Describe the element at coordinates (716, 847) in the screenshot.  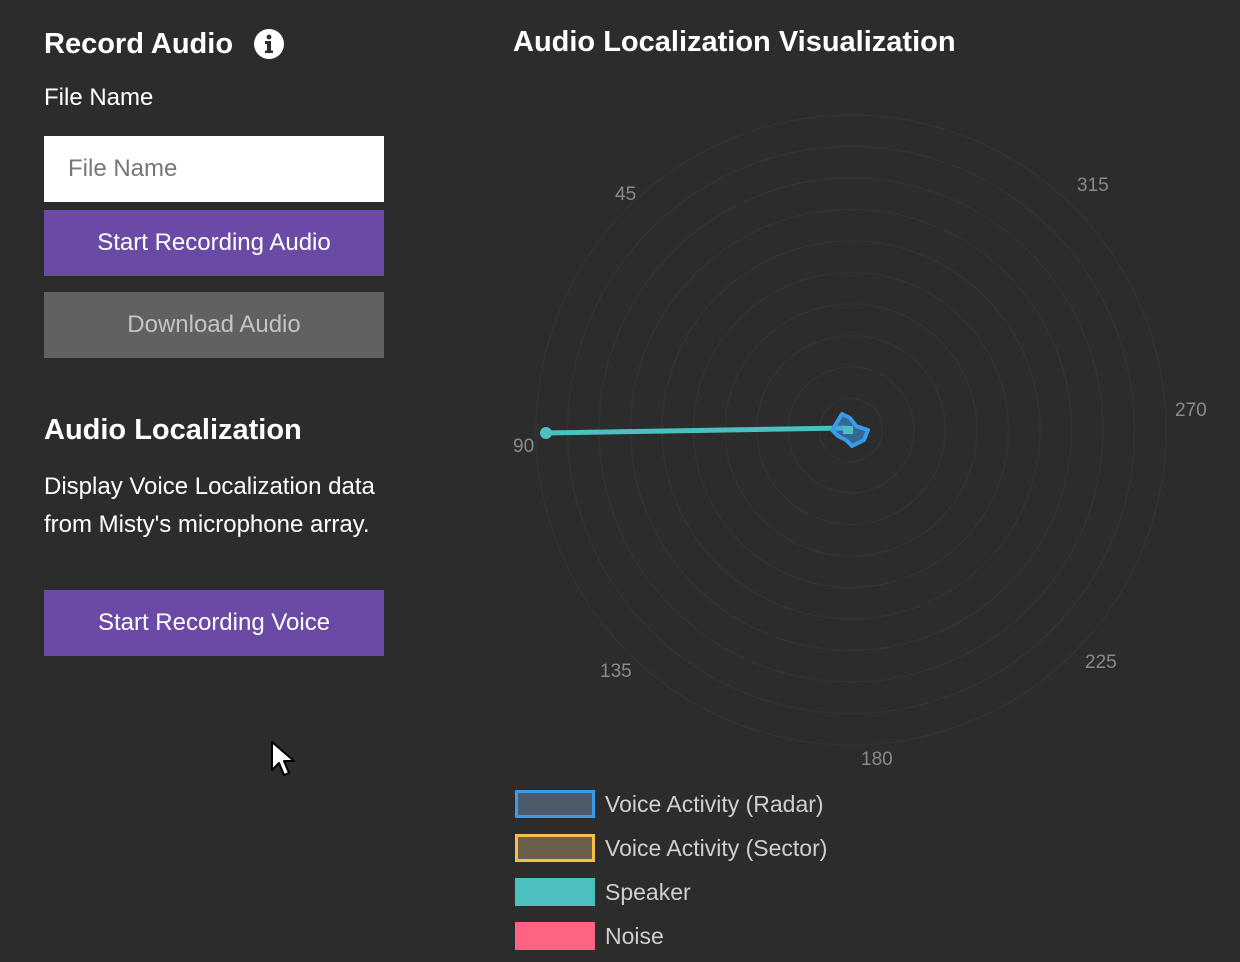
I see `legend-label-sector: Voice Activity (Sector)` at that location.